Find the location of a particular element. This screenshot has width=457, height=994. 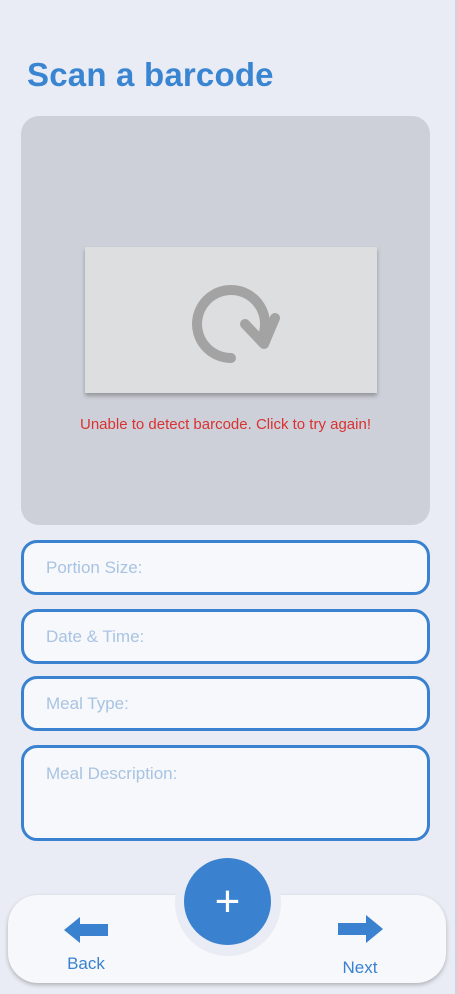

portion-size-field is located at coordinates (225, 567).